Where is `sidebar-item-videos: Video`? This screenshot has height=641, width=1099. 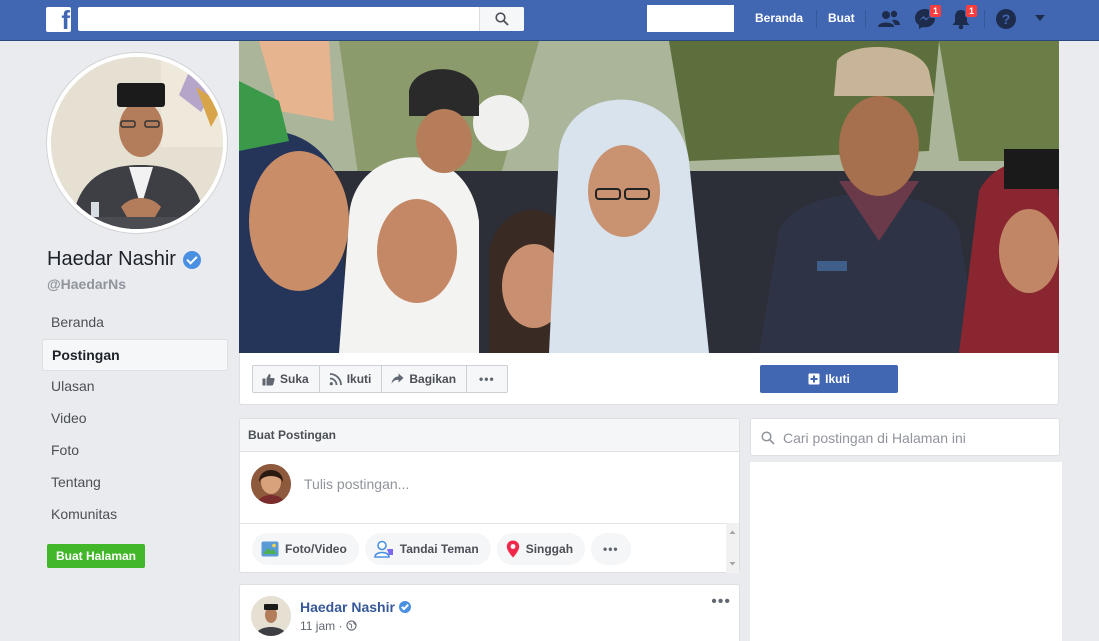
sidebar-item-videos: Video is located at coordinates (135, 419).